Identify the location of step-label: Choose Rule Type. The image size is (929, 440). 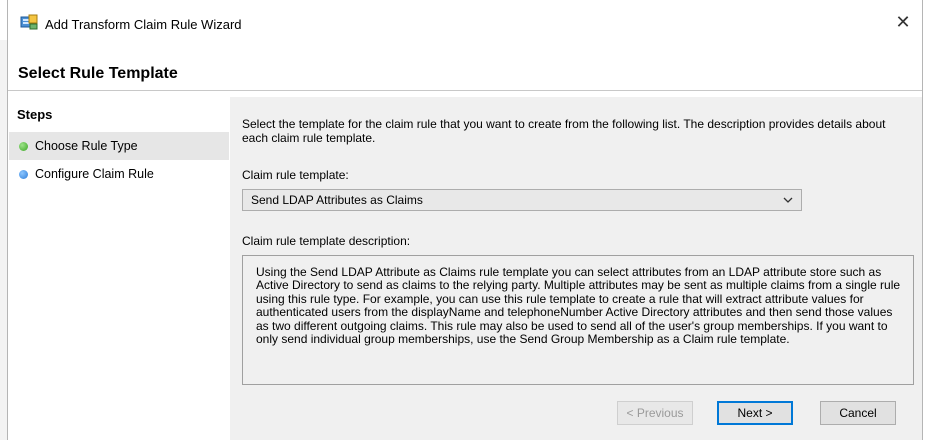
(86, 146).